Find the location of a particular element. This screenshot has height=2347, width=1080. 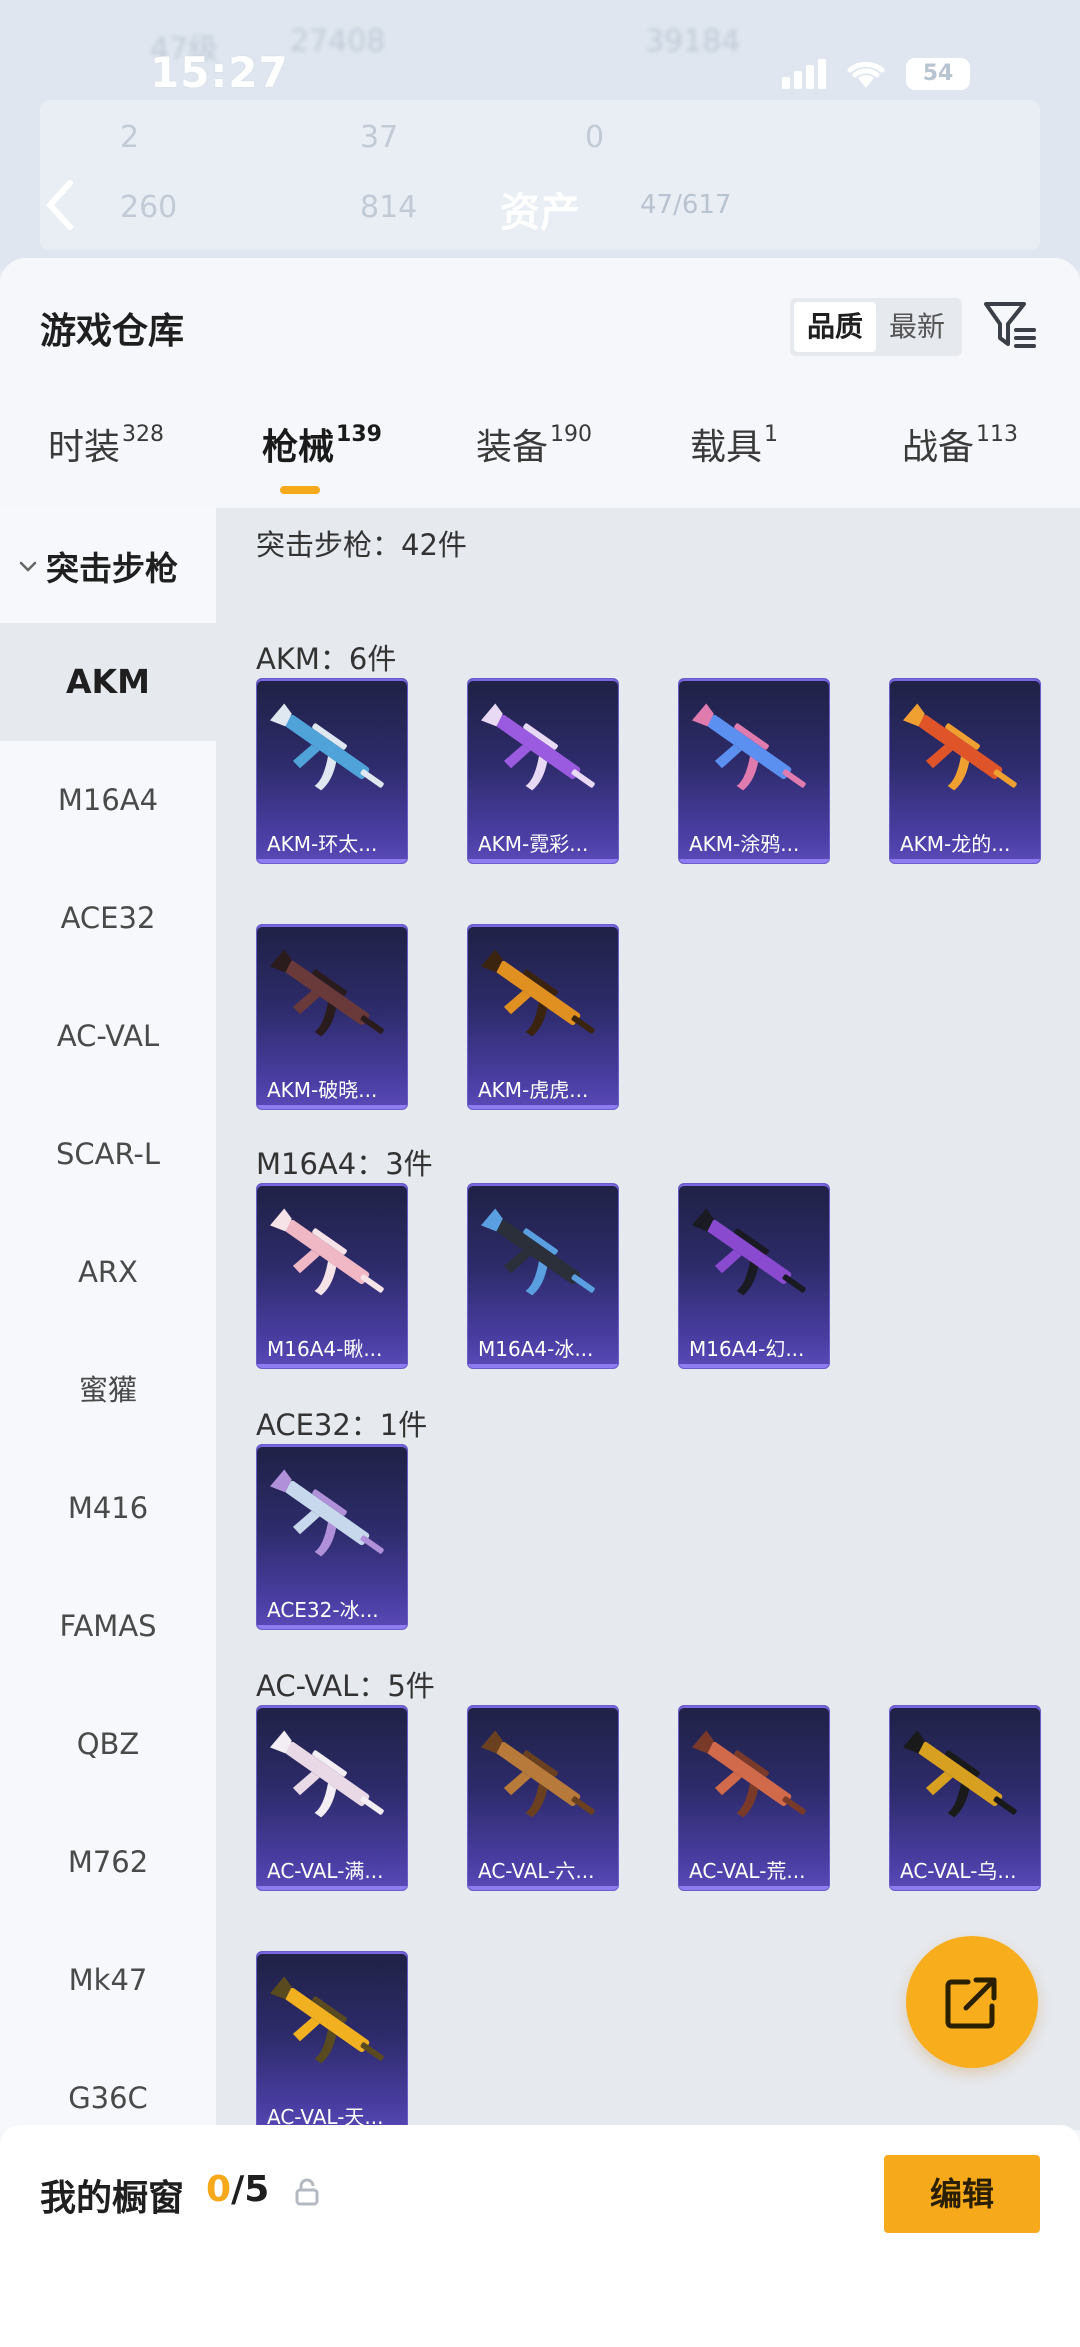

tab-gear: 战备113 is located at coordinates (960, 444).